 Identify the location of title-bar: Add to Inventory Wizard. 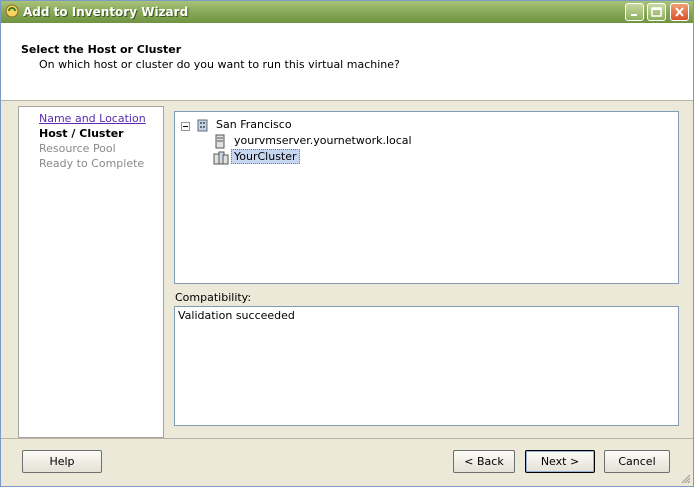
(347, 12).